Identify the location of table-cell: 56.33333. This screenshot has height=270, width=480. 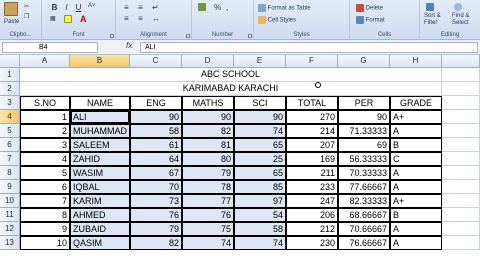
(364, 159).